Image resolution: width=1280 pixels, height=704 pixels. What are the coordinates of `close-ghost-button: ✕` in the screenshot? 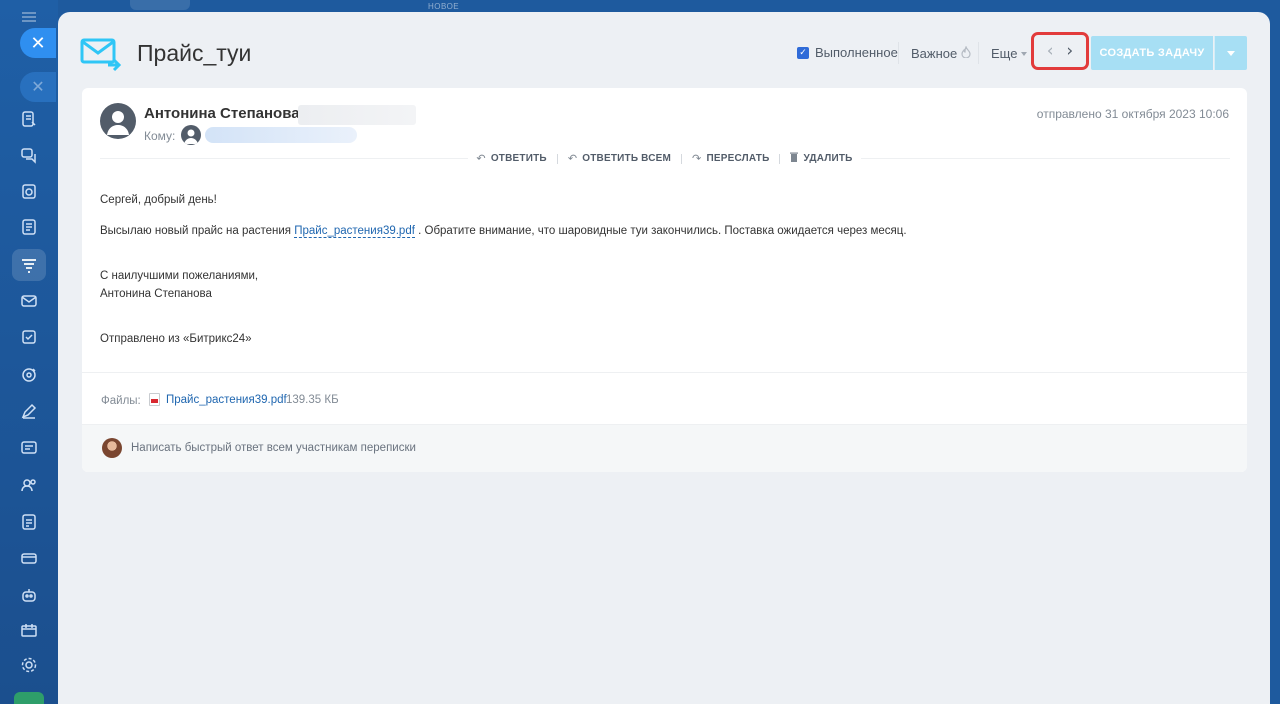 It's located at (38, 87).